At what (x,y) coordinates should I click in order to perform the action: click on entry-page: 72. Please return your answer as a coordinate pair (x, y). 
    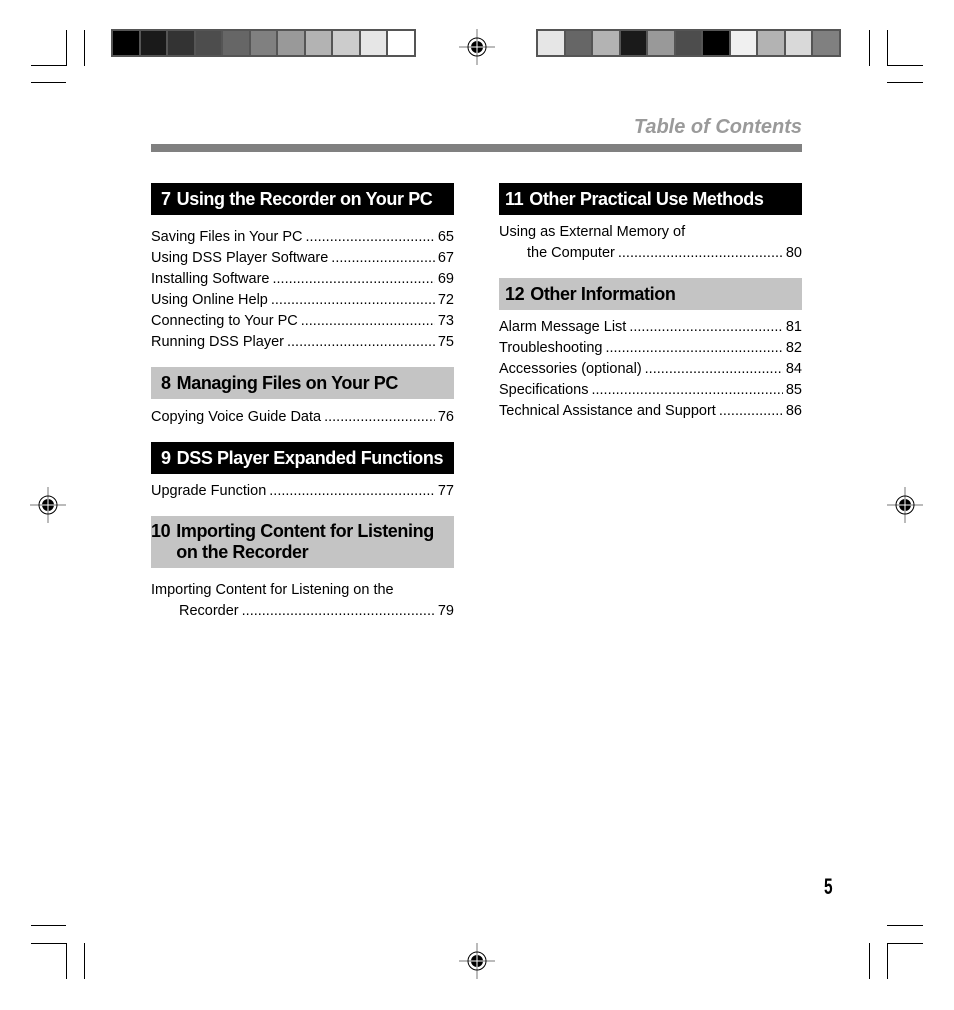
    Looking at the image, I should click on (445, 300).